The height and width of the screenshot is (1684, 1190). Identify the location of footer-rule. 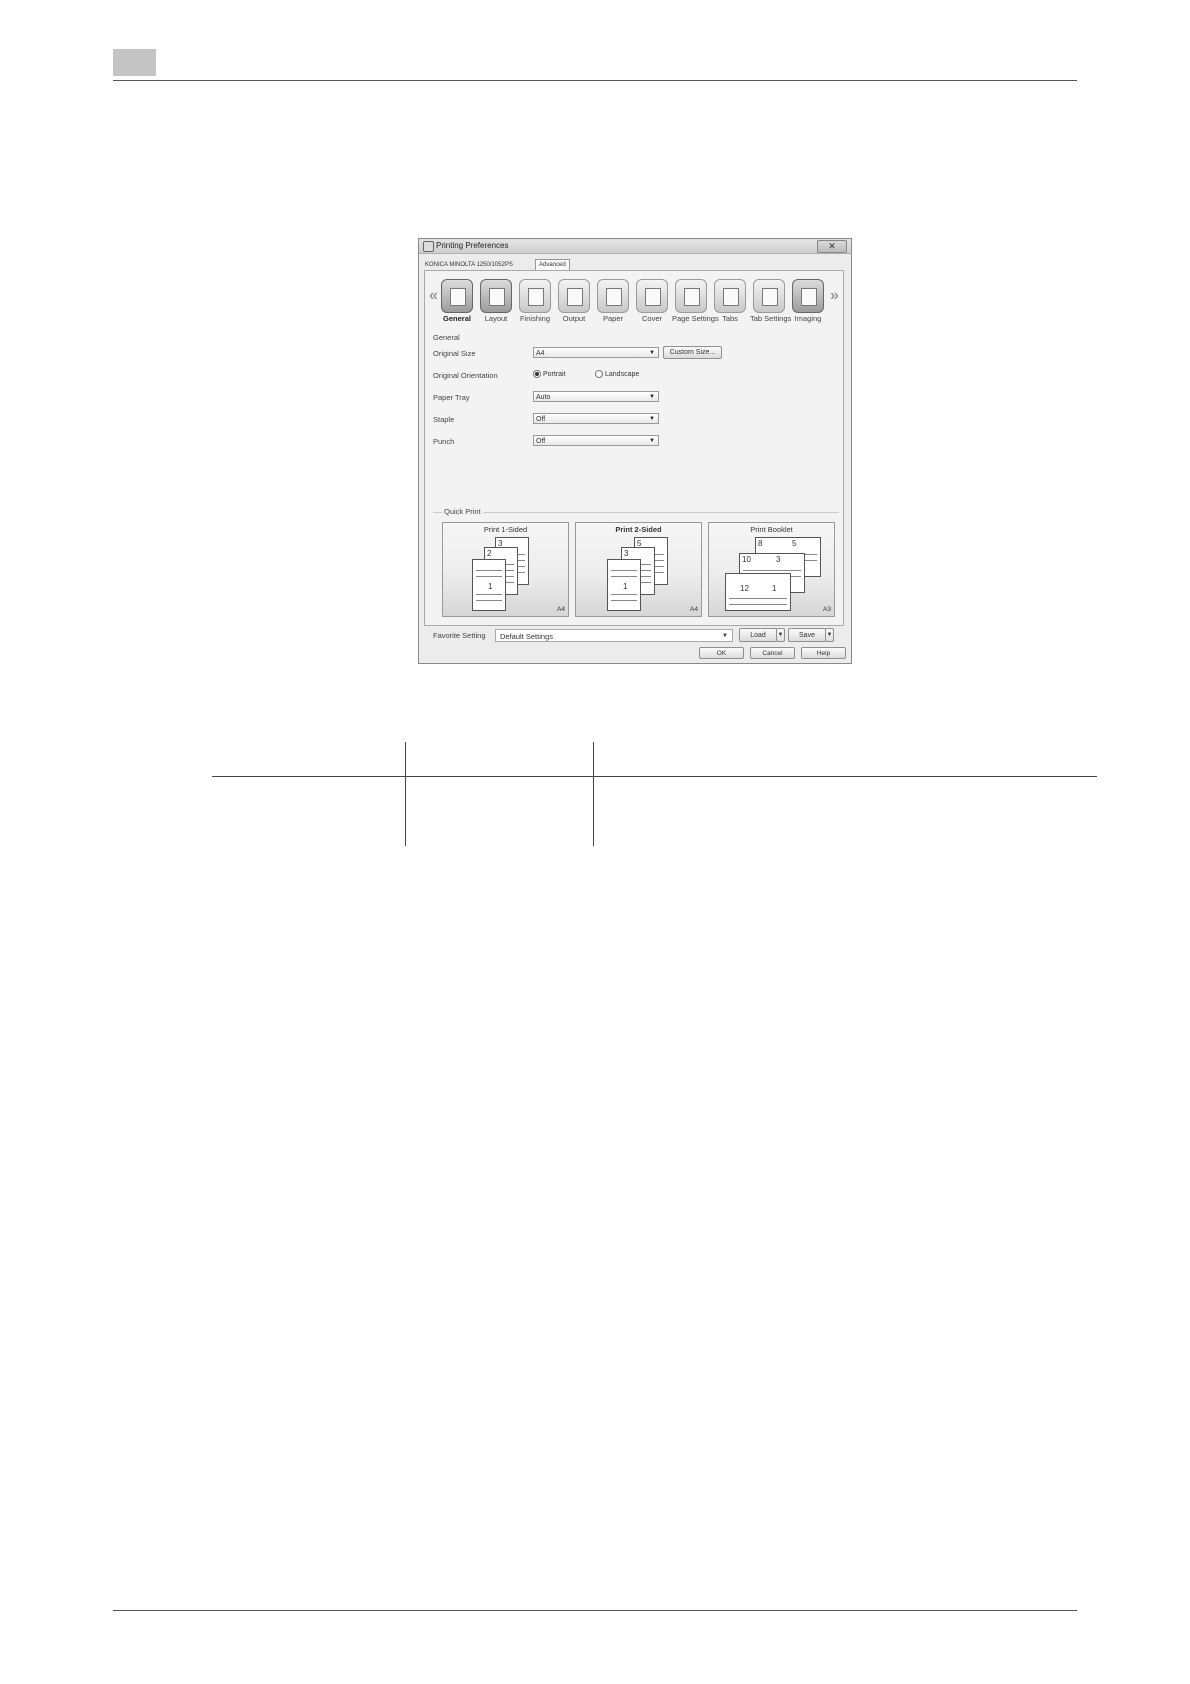
(595, 1610).